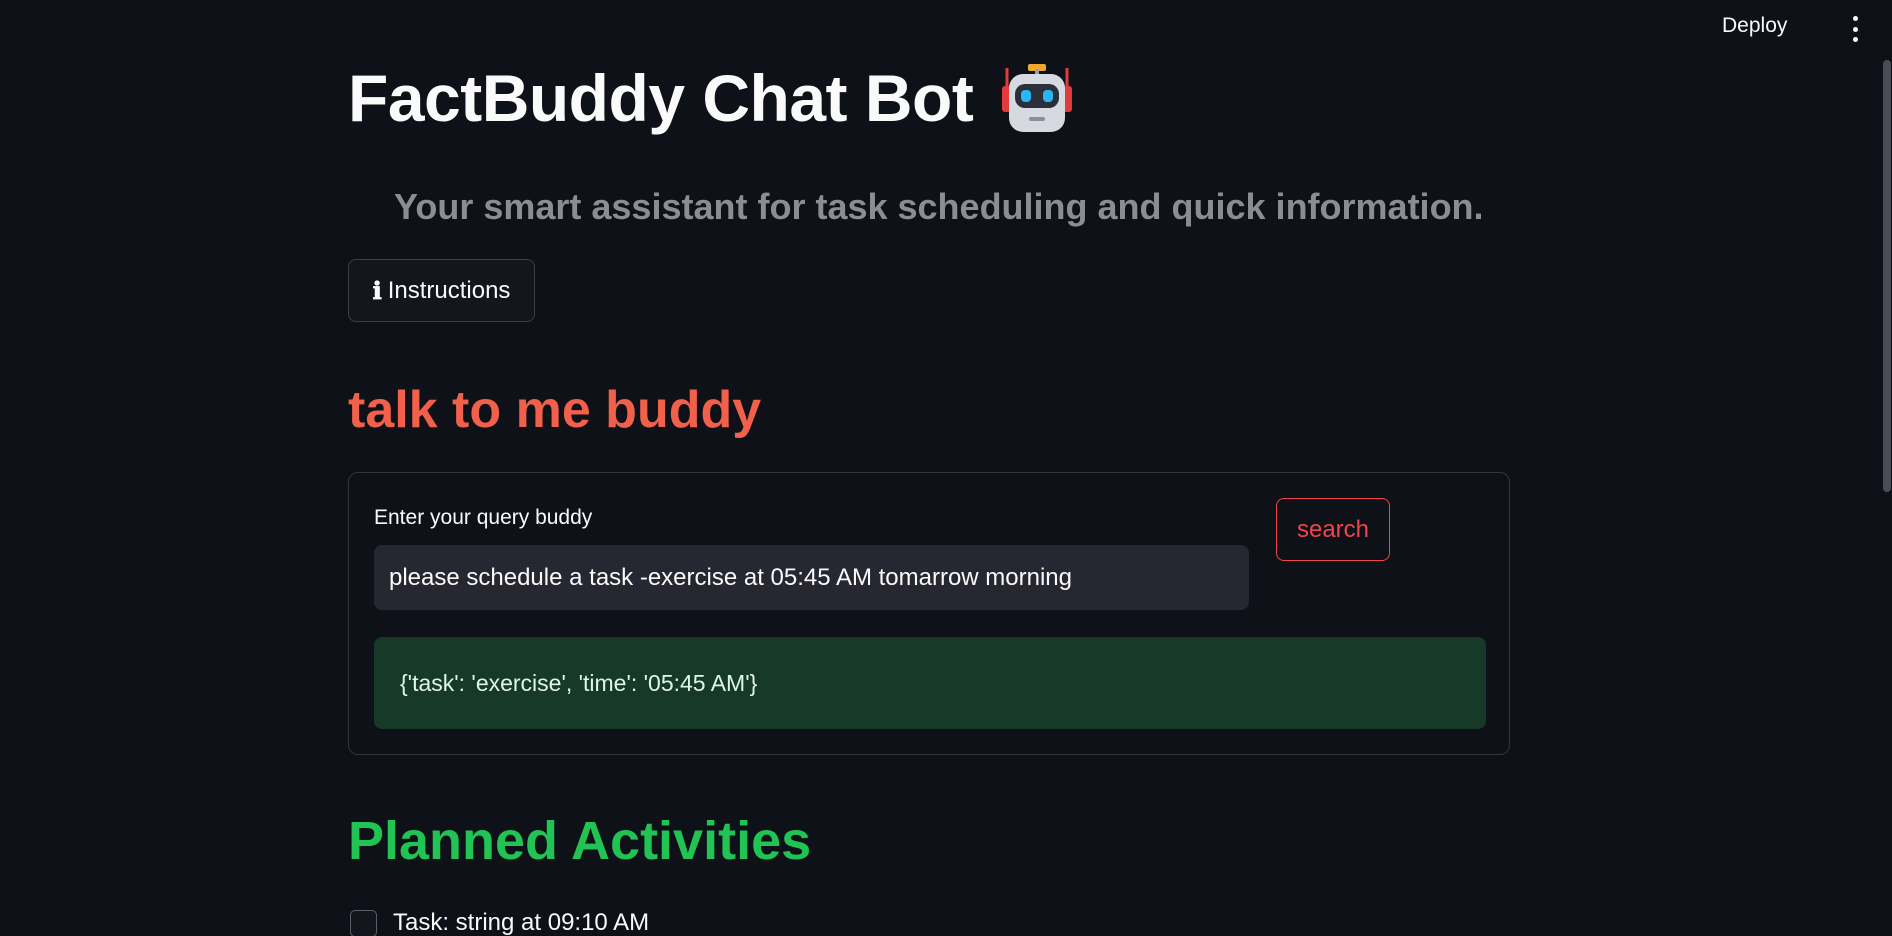 Image resolution: width=1892 pixels, height=936 pixels. I want to click on search-button: search, so click(1333, 529).